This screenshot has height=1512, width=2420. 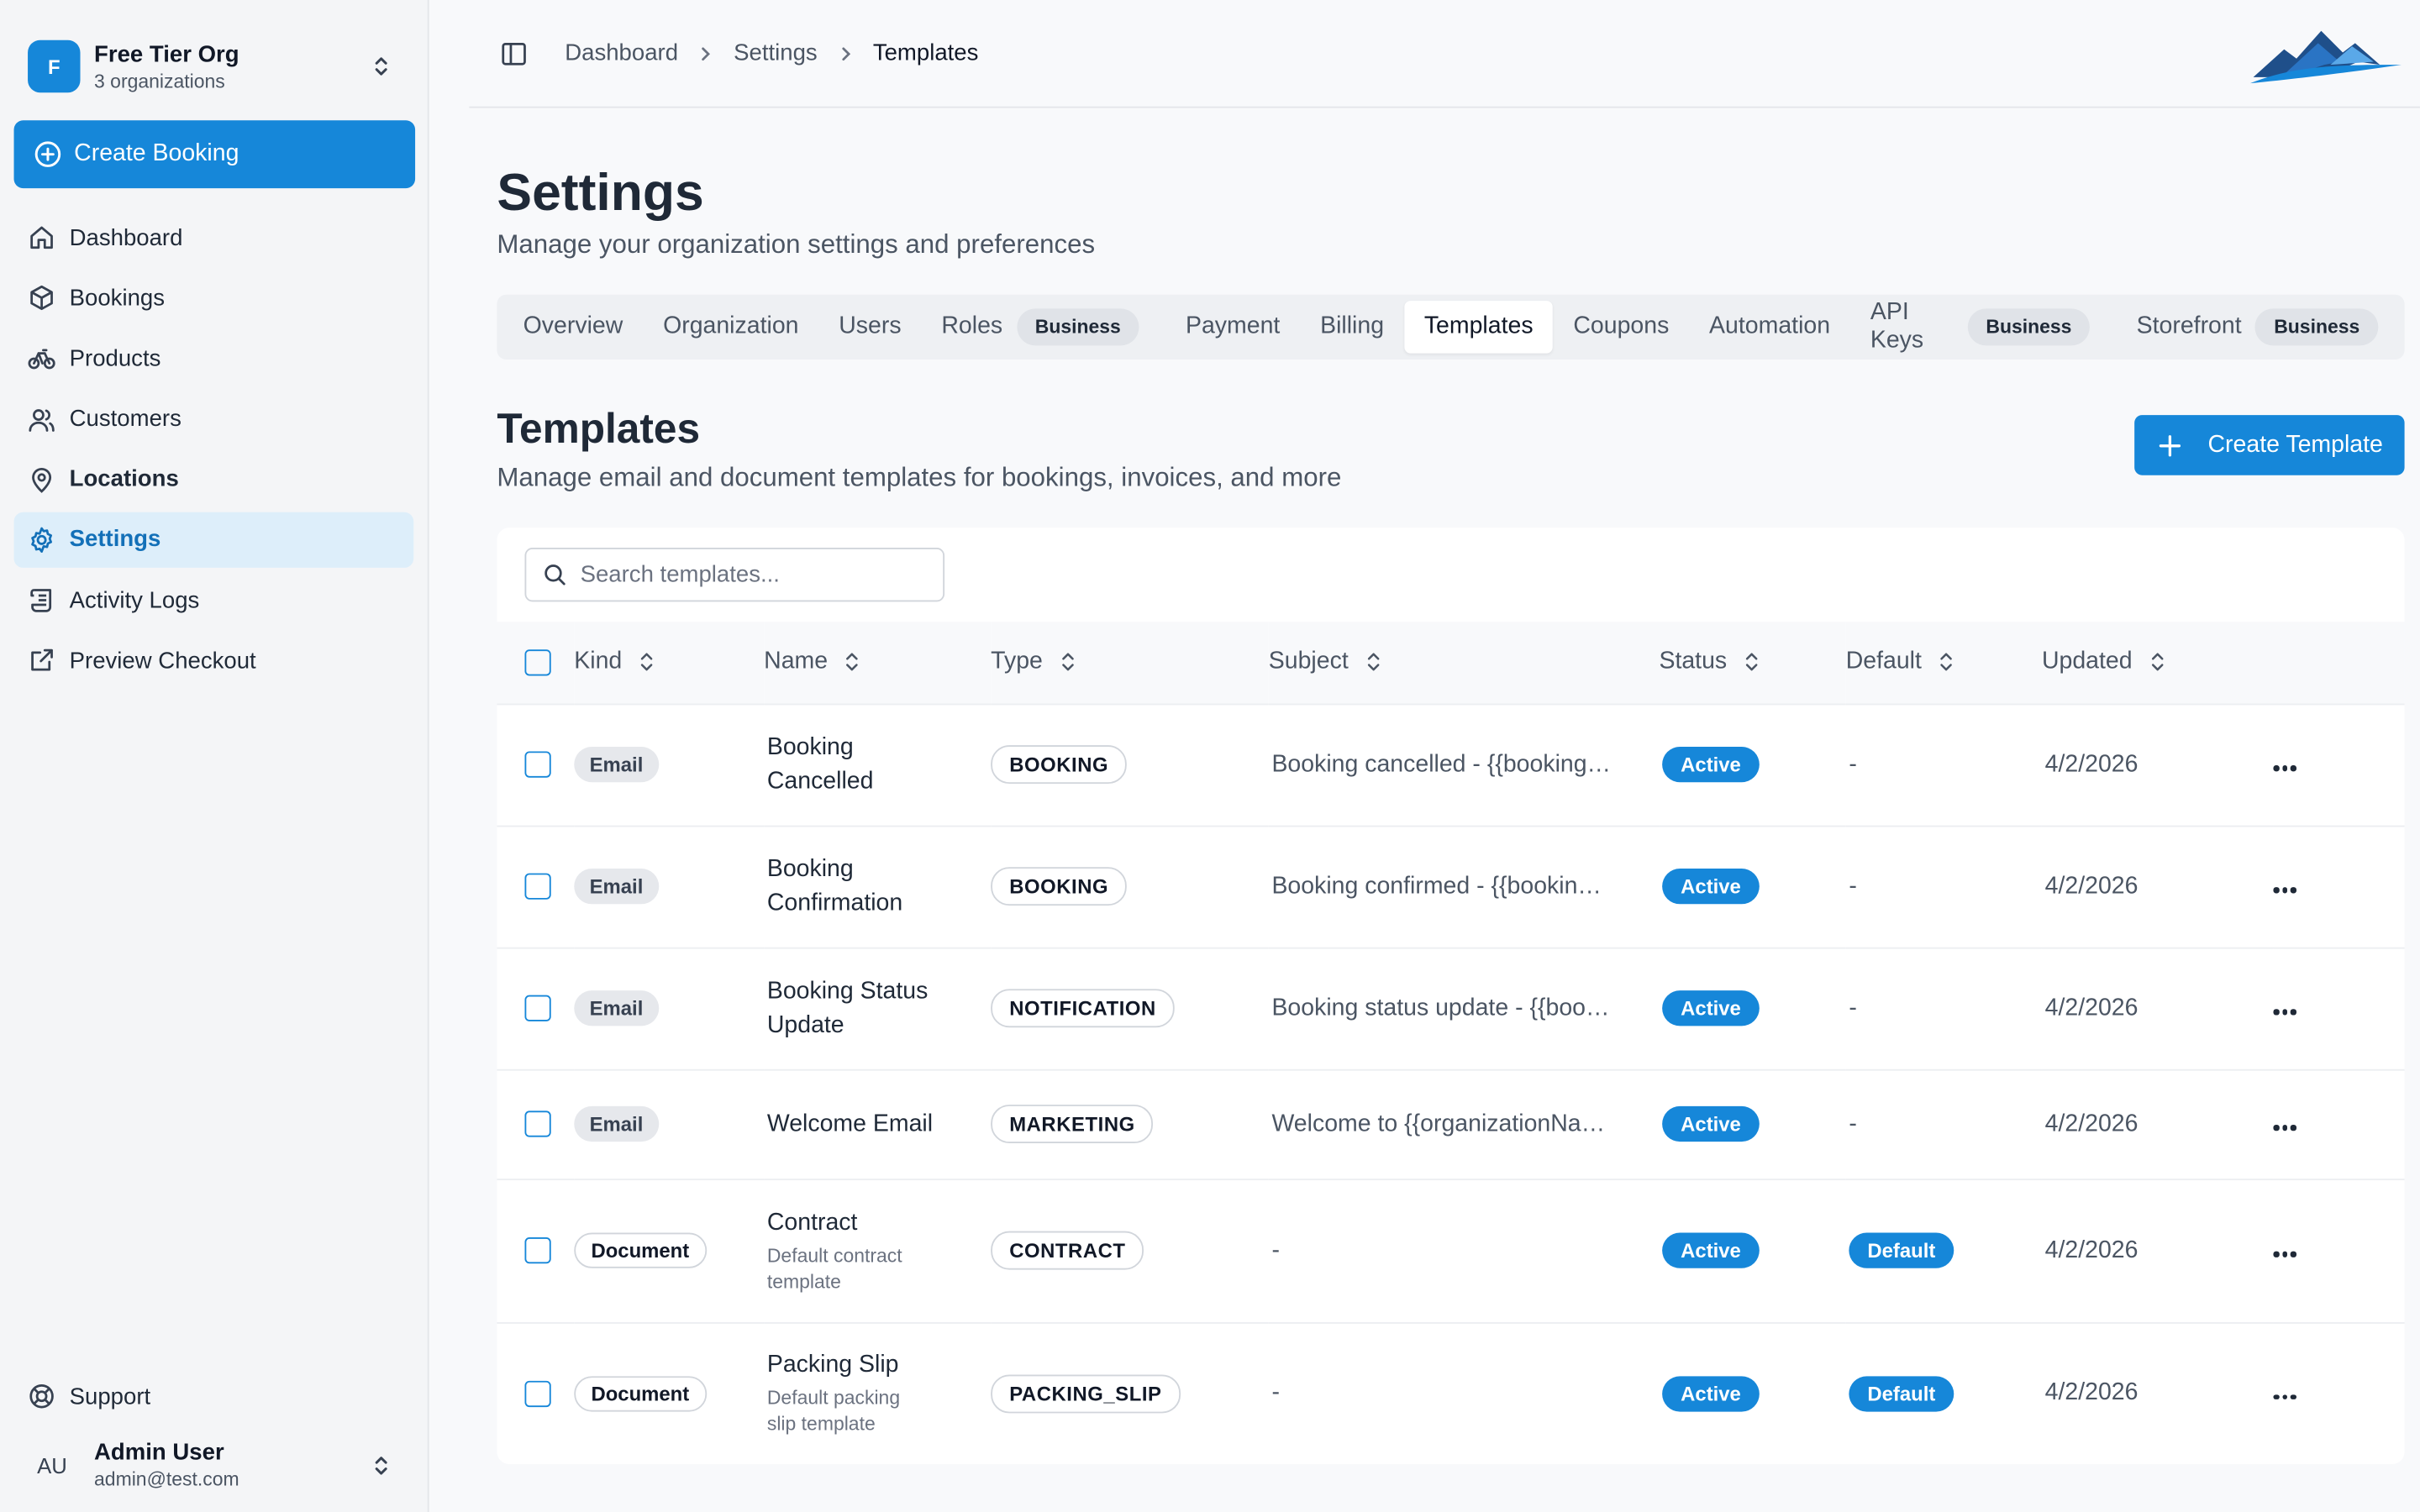 I want to click on sidebar-item-settings: Settings, so click(x=214, y=540).